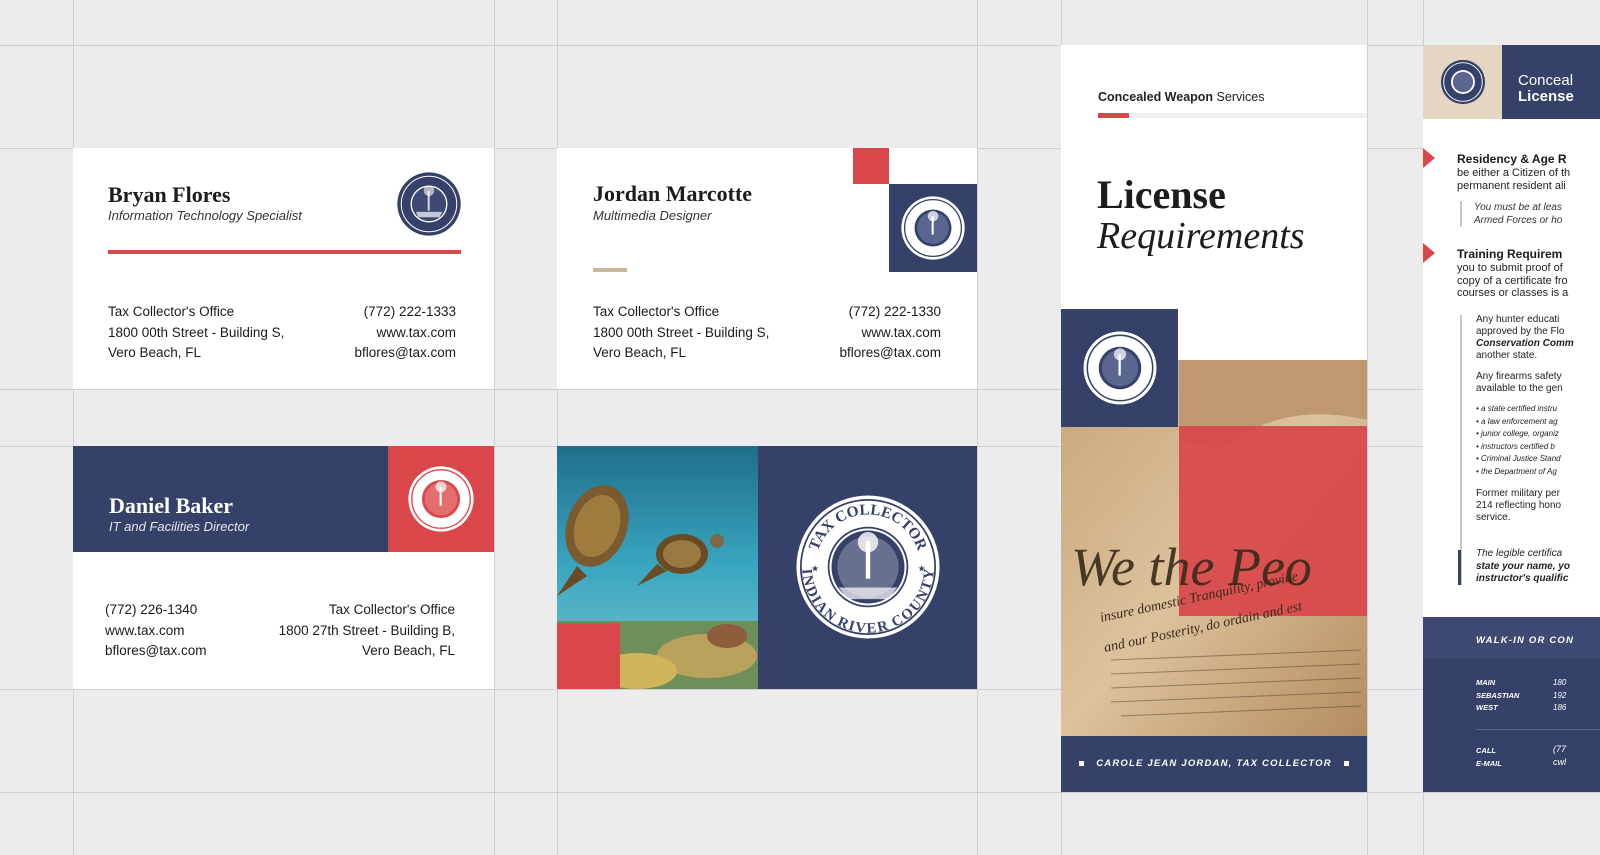 The height and width of the screenshot is (855, 1600). What do you see at coordinates (673, 193) in the screenshot?
I see `card-name: Jordan Marcotte` at bounding box center [673, 193].